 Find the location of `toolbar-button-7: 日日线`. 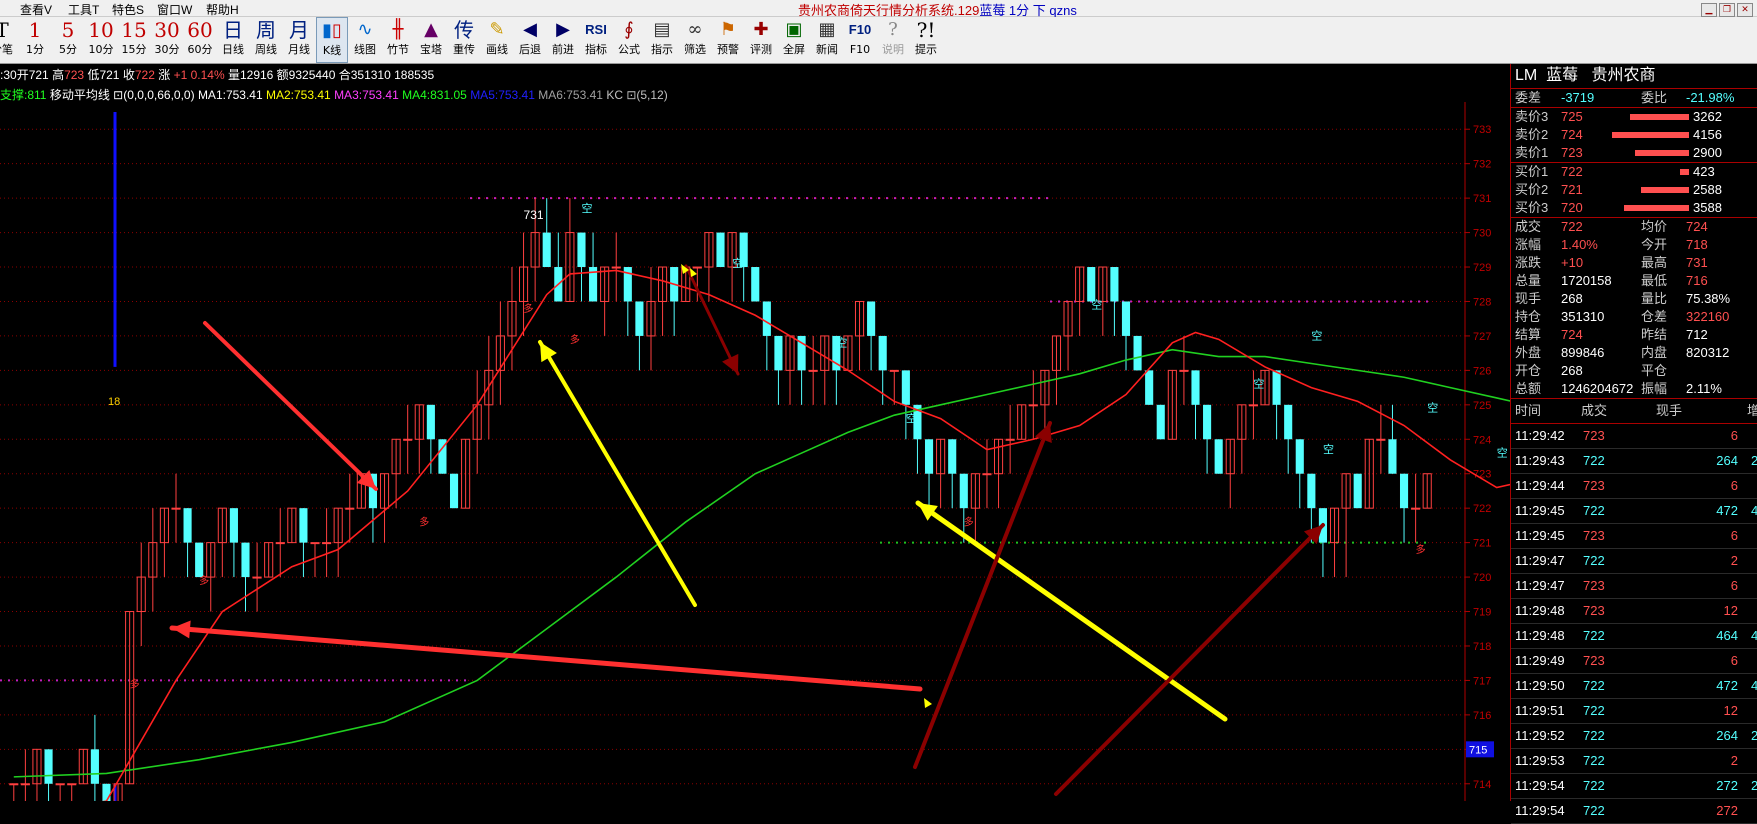

toolbar-button-7: 日日线 is located at coordinates (233, 40).